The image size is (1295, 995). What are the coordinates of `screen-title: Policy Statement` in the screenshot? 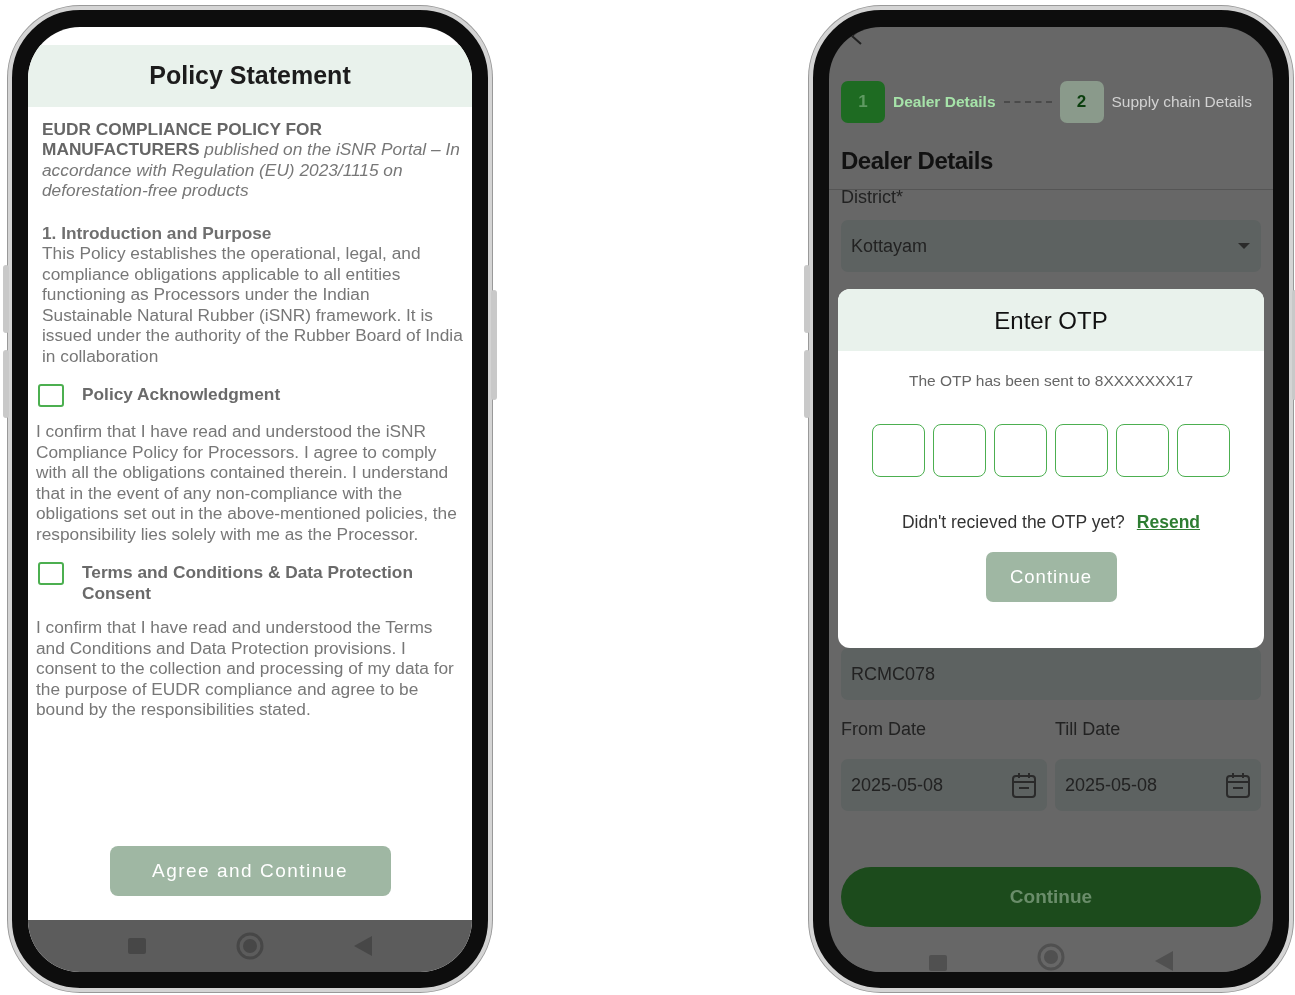 It's located at (250, 76).